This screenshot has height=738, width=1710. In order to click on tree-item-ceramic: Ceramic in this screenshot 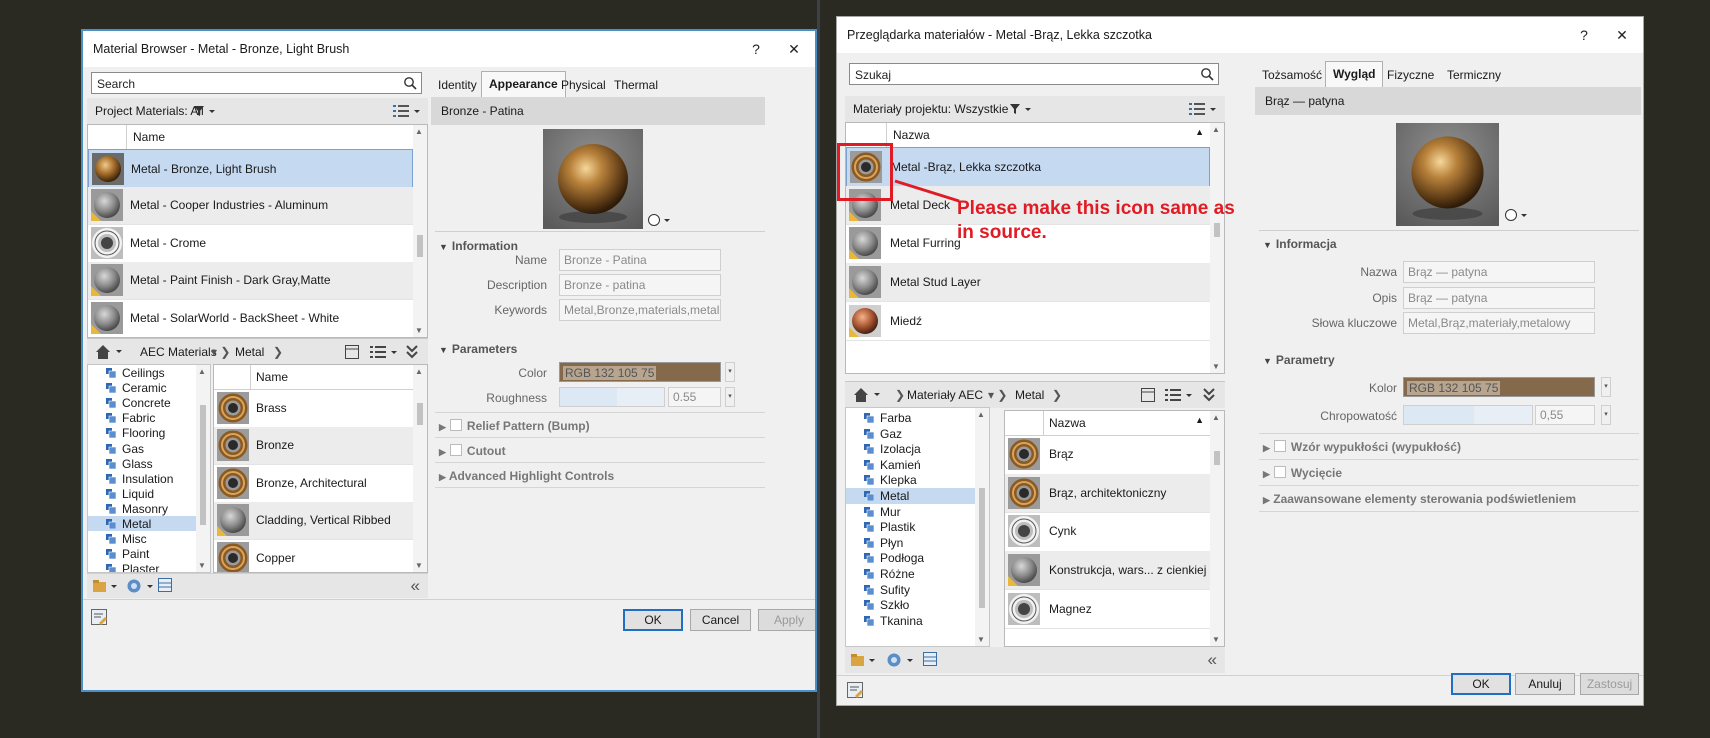, I will do `click(142, 387)`.